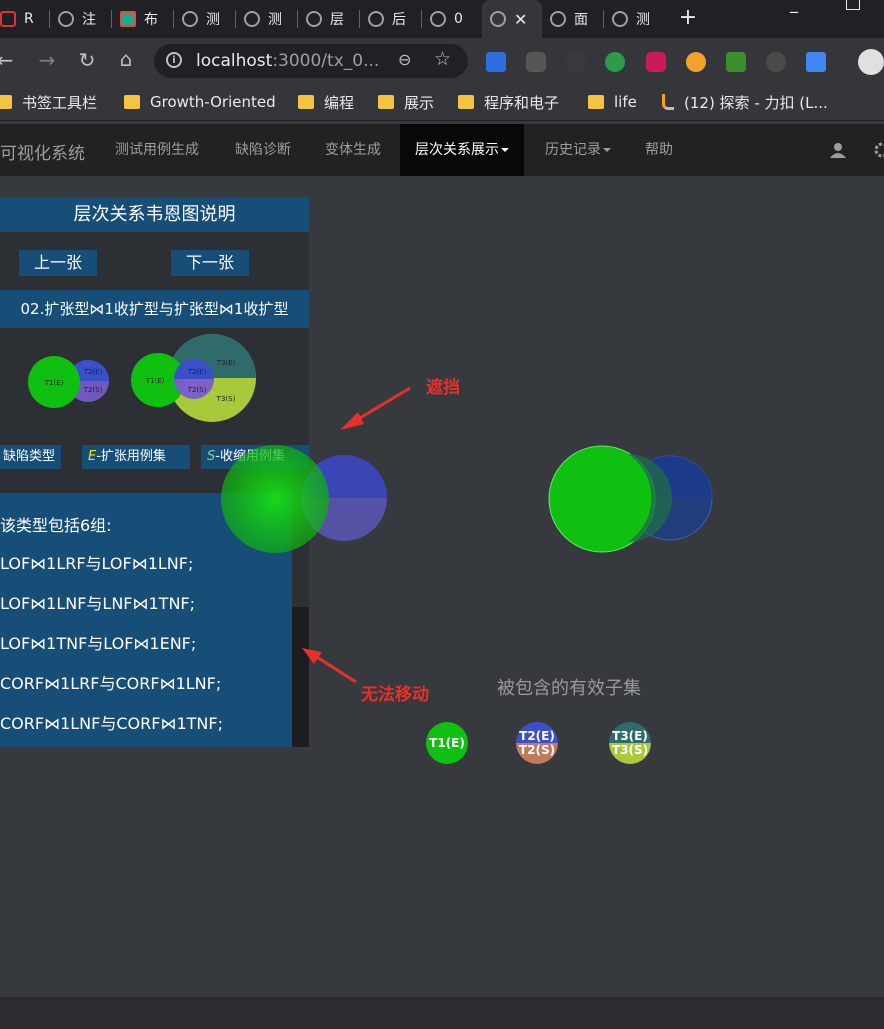  Describe the element at coordinates (305, 499) in the screenshot. I see `occluding-venn-circles` at that location.